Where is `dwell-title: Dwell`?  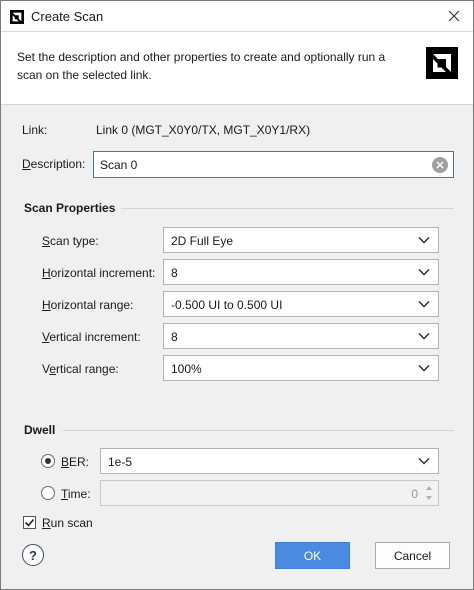 dwell-title: Dwell is located at coordinates (40, 430).